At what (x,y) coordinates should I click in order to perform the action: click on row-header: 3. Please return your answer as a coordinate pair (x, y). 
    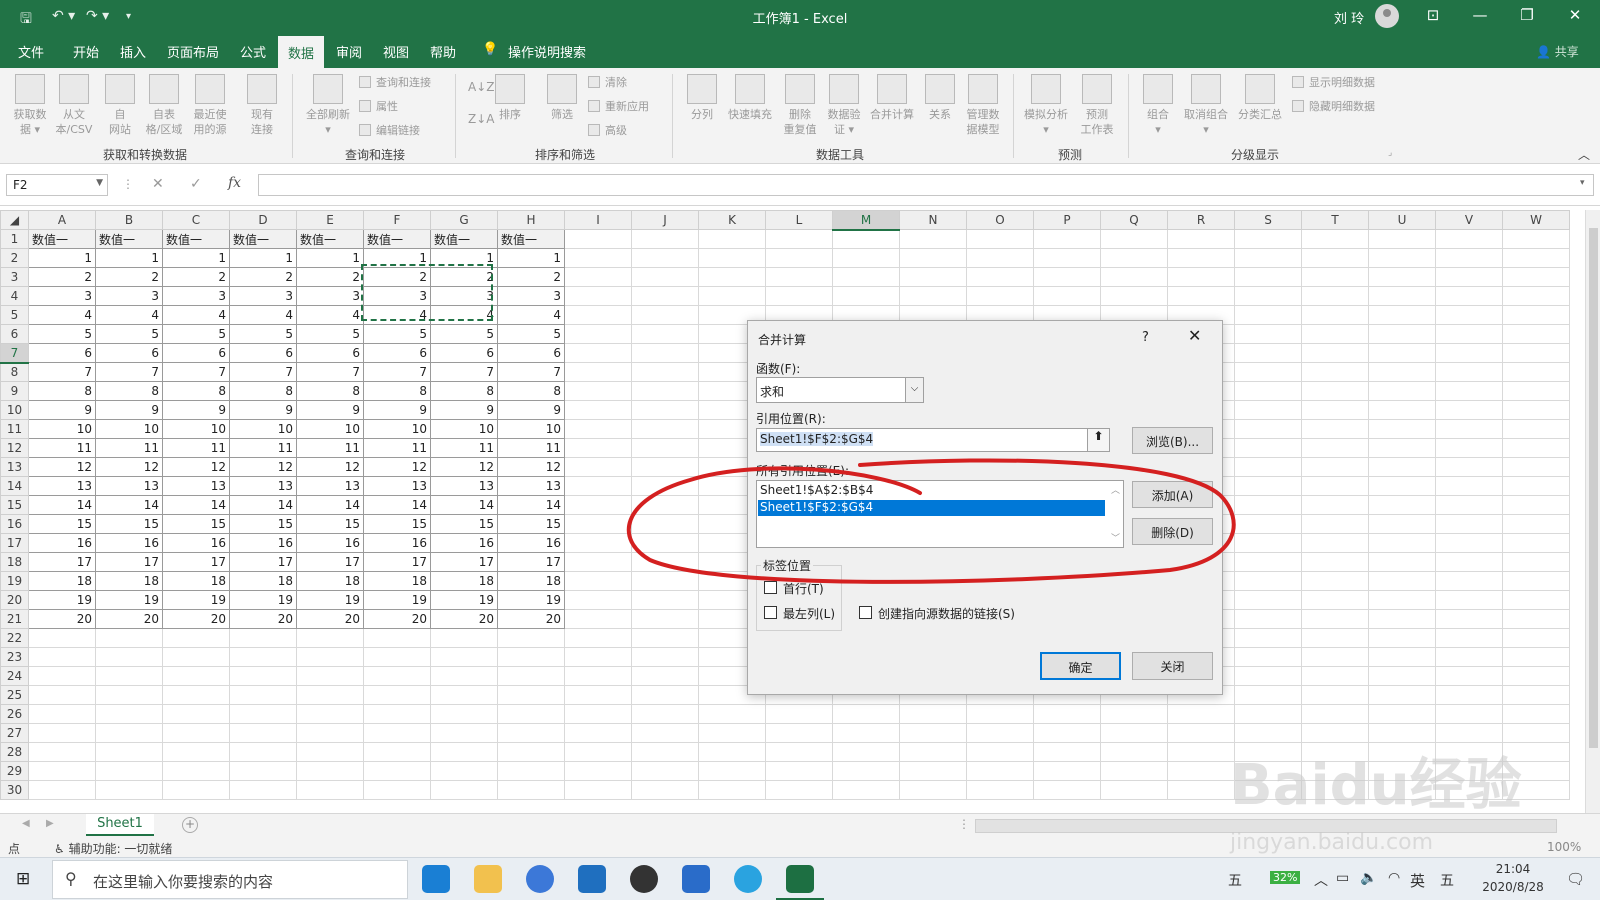
    Looking at the image, I should click on (14, 277).